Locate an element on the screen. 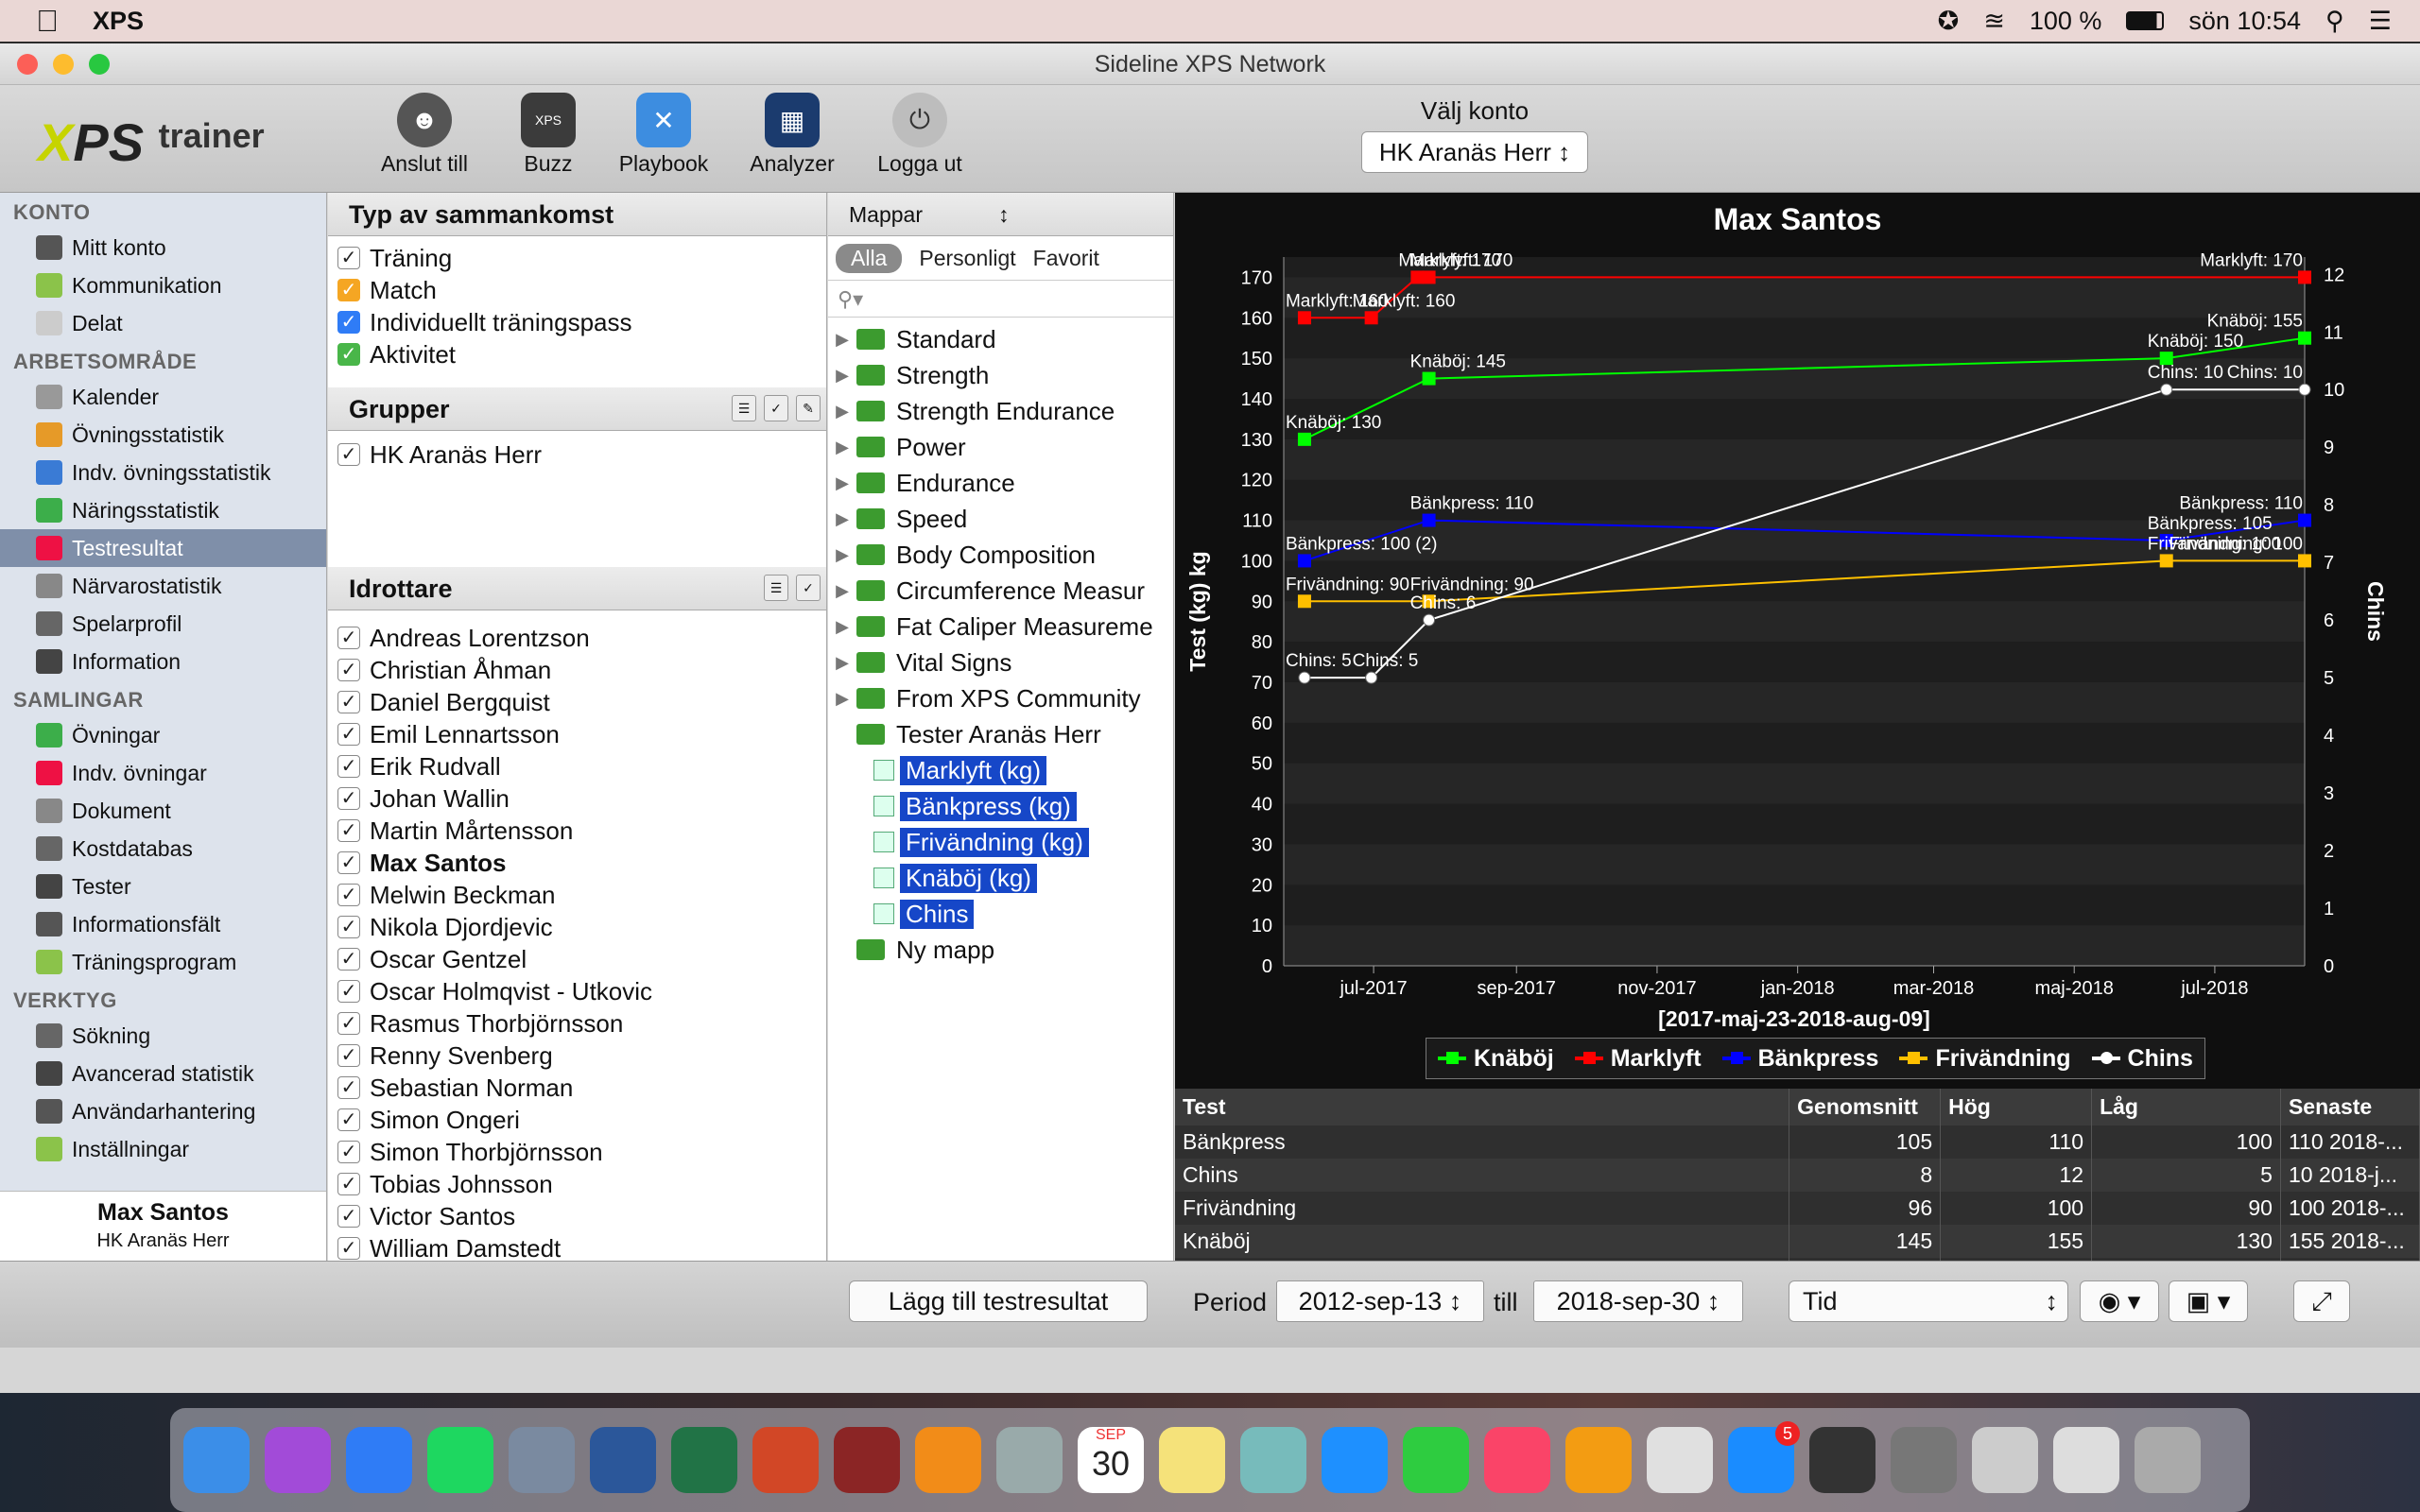 The image size is (2420, 1512). sidebar-item-narvarostatistik: Närvarostatistik is located at coordinates (163, 586).